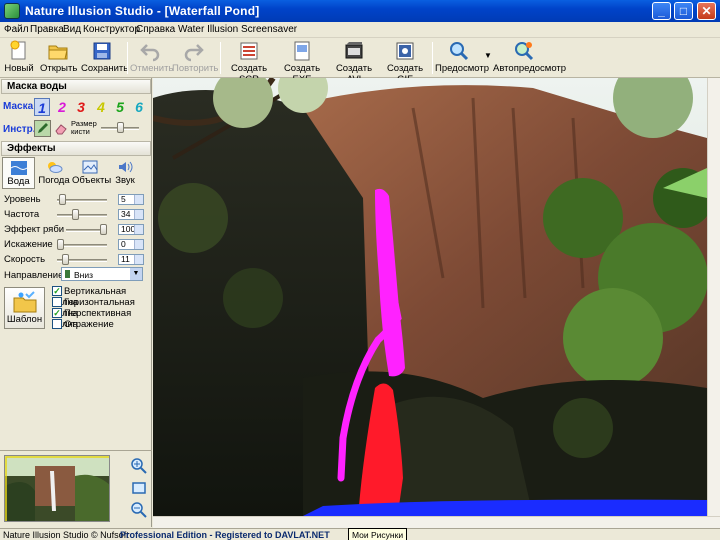 This screenshot has width=720, height=540. I want to click on tab-objects: Объекты, so click(91, 173).